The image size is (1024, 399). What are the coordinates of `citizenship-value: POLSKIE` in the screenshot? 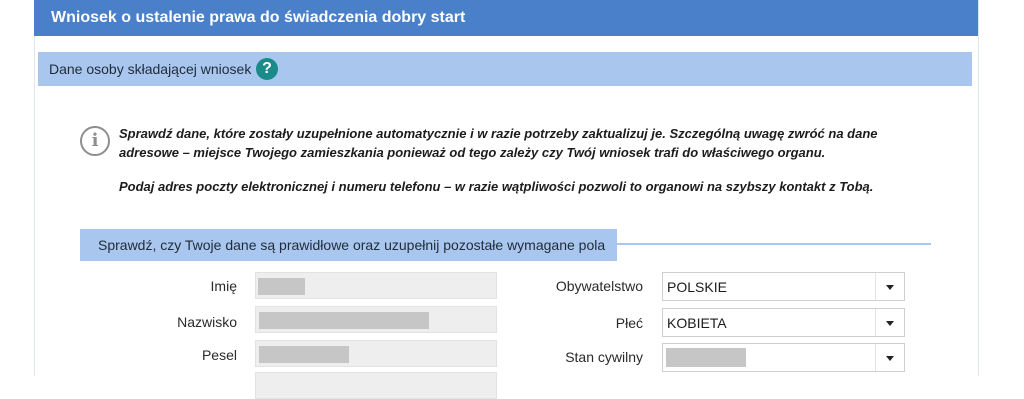 It's located at (697, 287).